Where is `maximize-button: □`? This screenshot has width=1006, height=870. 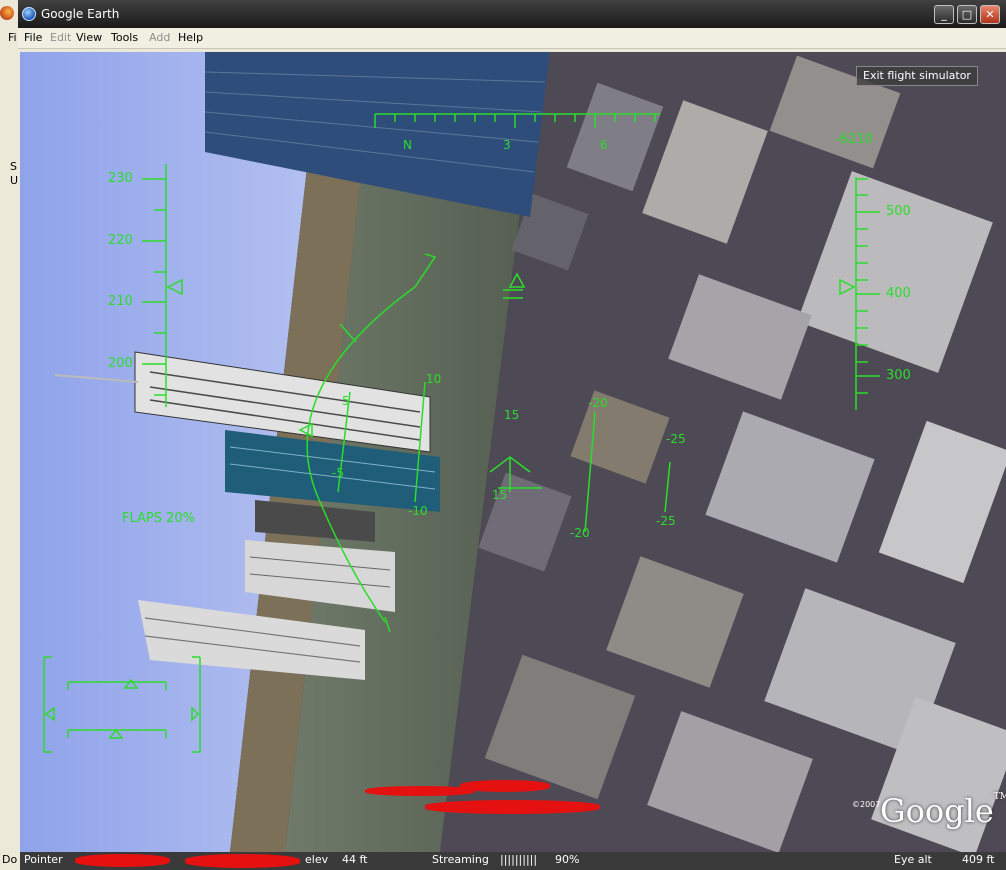
maximize-button: □ is located at coordinates (967, 14).